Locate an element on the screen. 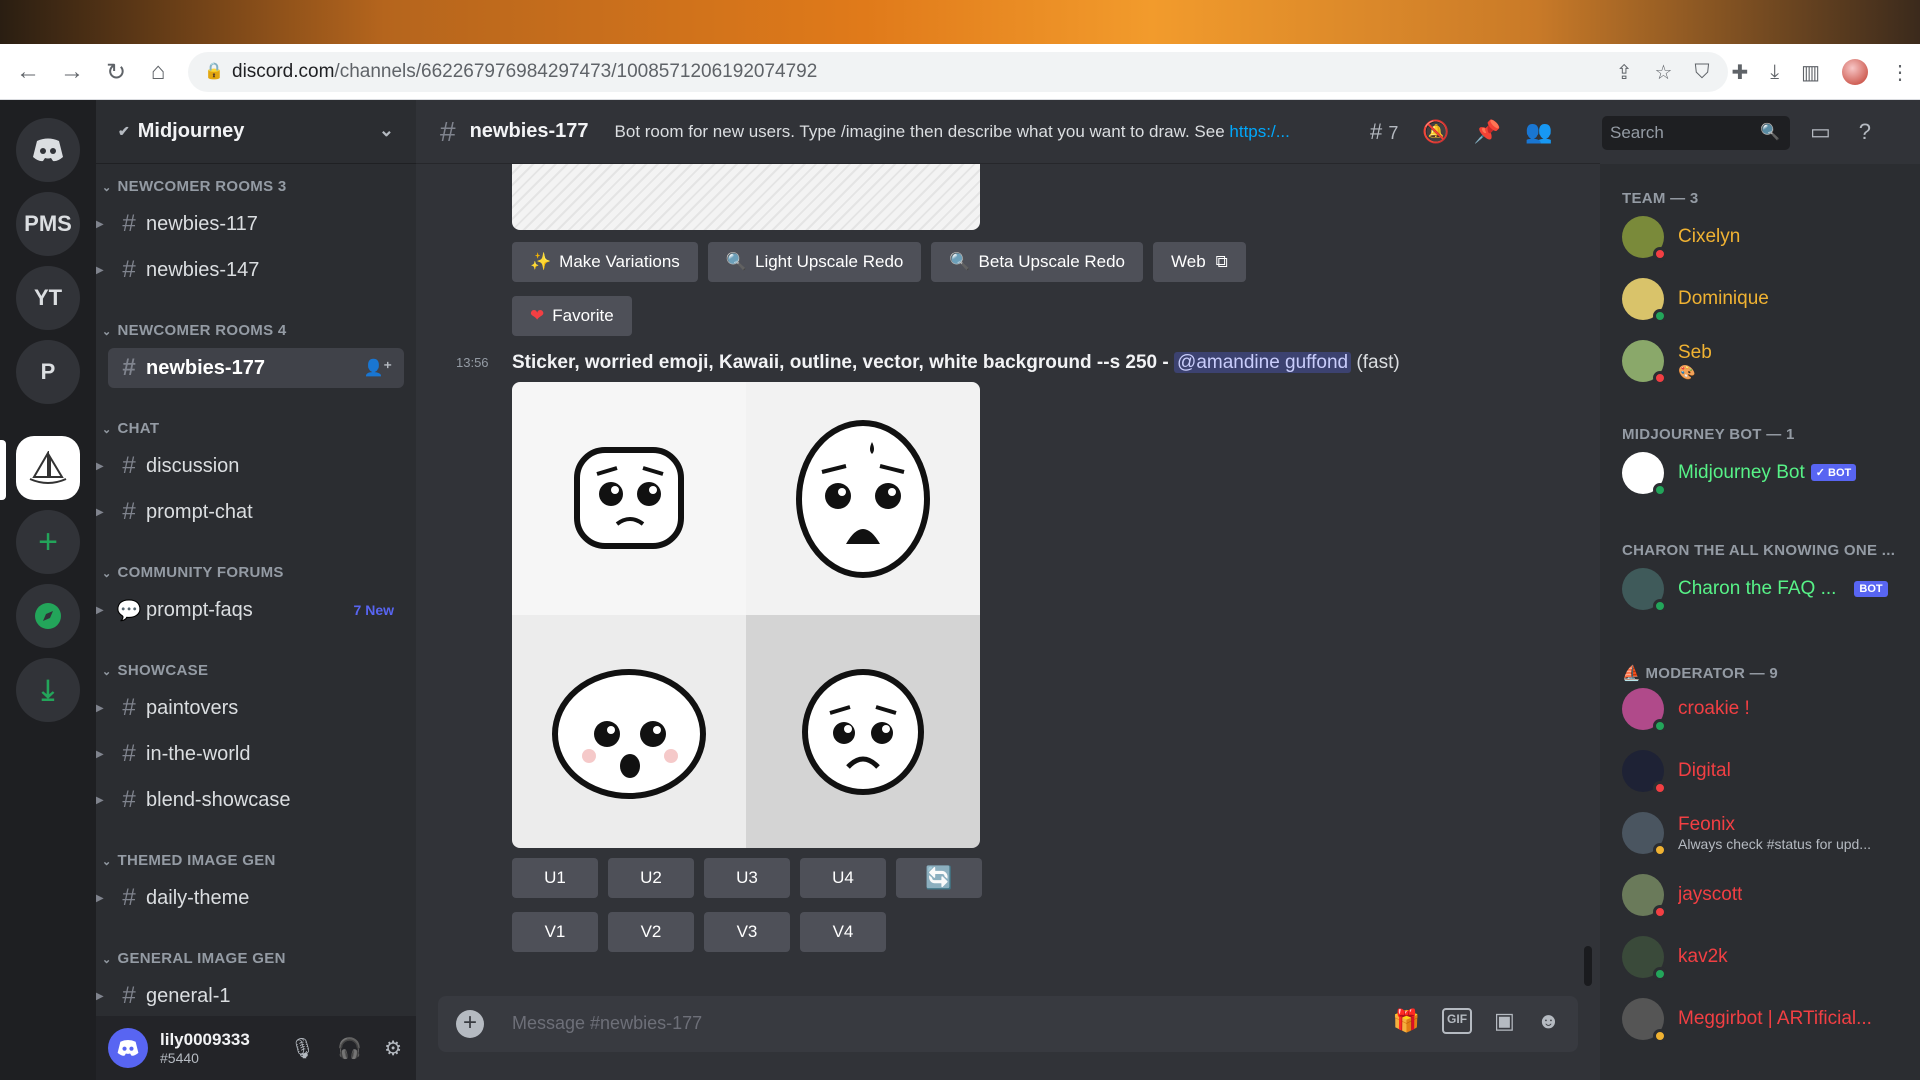  channel-blend-showcase: ▶ # blend-showcase is located at coordinates (250, 800).